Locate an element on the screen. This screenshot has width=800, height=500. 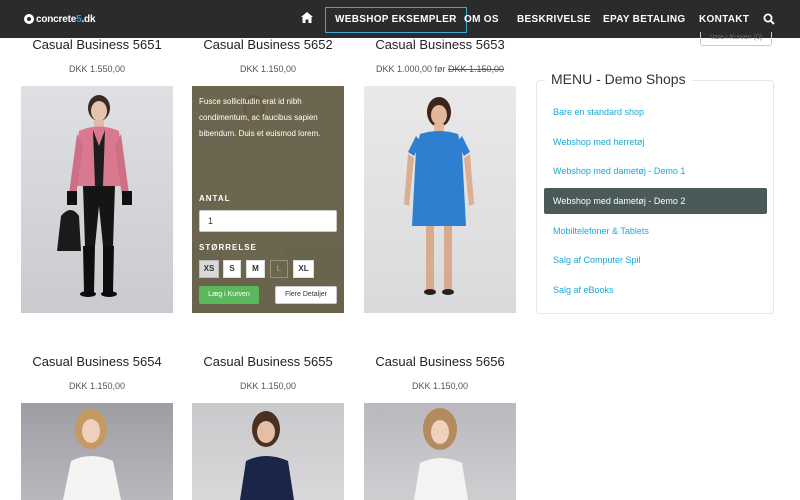
product-title: Casual Business 5654 is located at coordinates (97, 361).